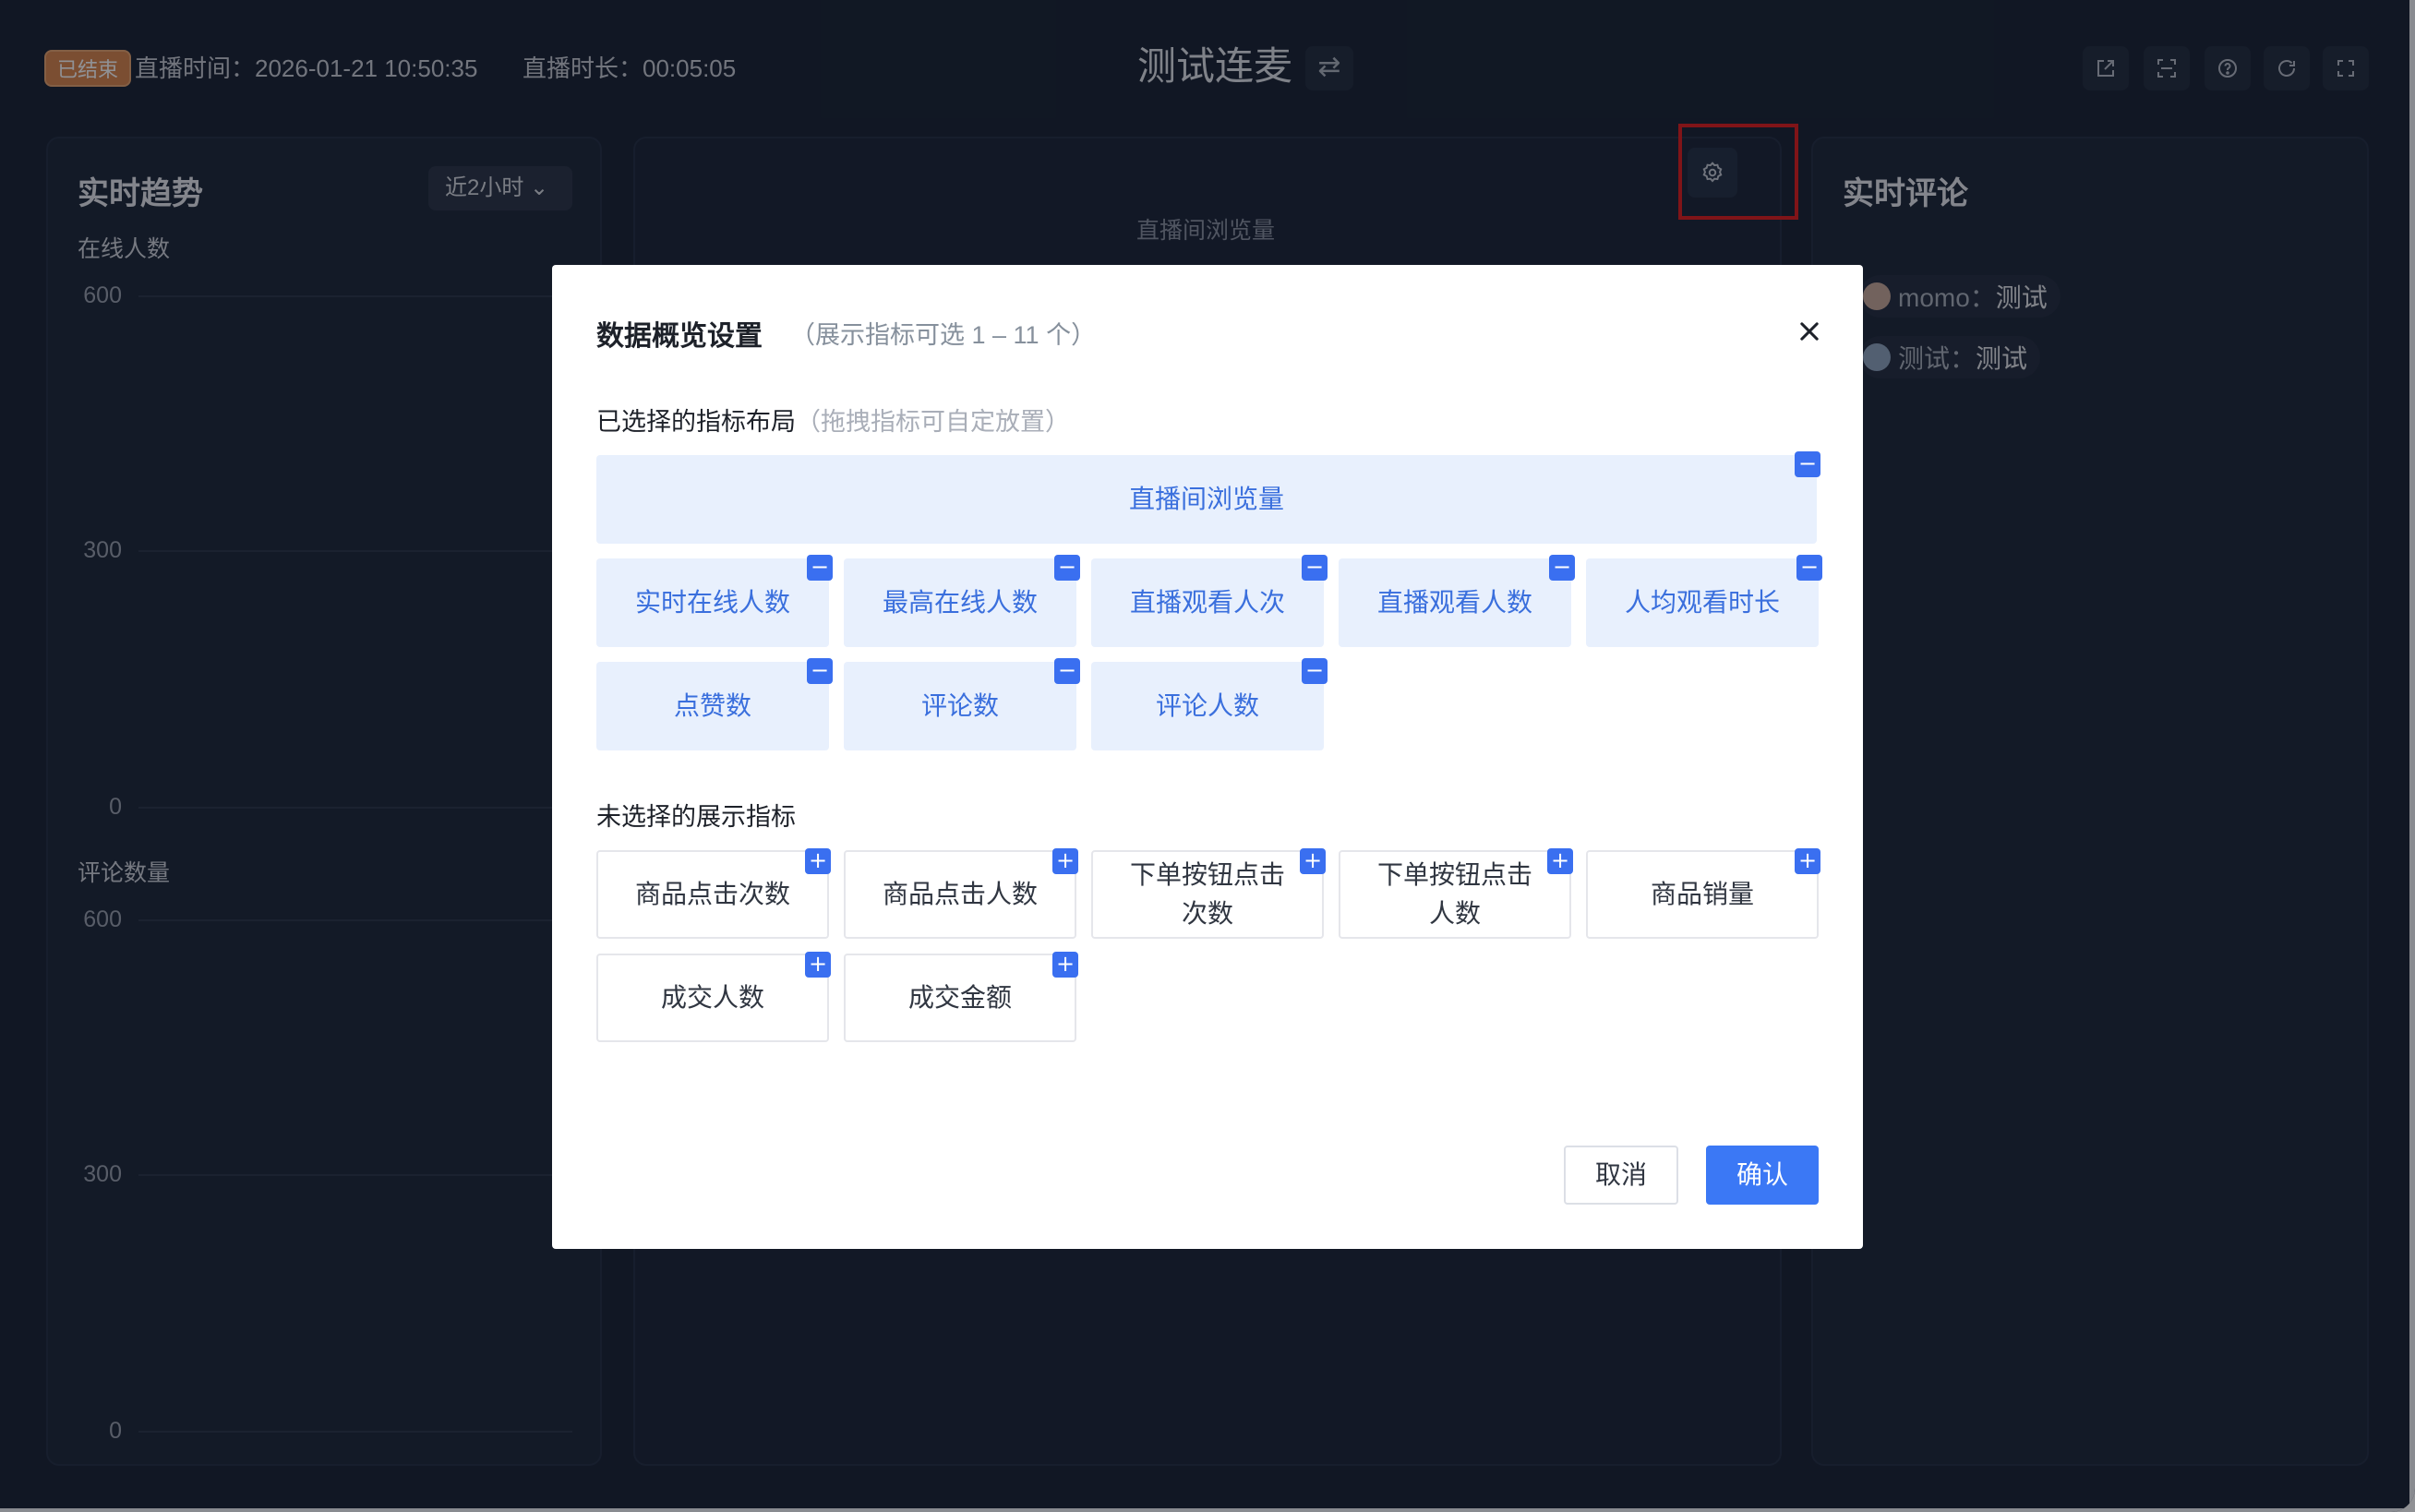  I want to click on selected-metric-tile: 实时在线人数 −, so click(715, 601).